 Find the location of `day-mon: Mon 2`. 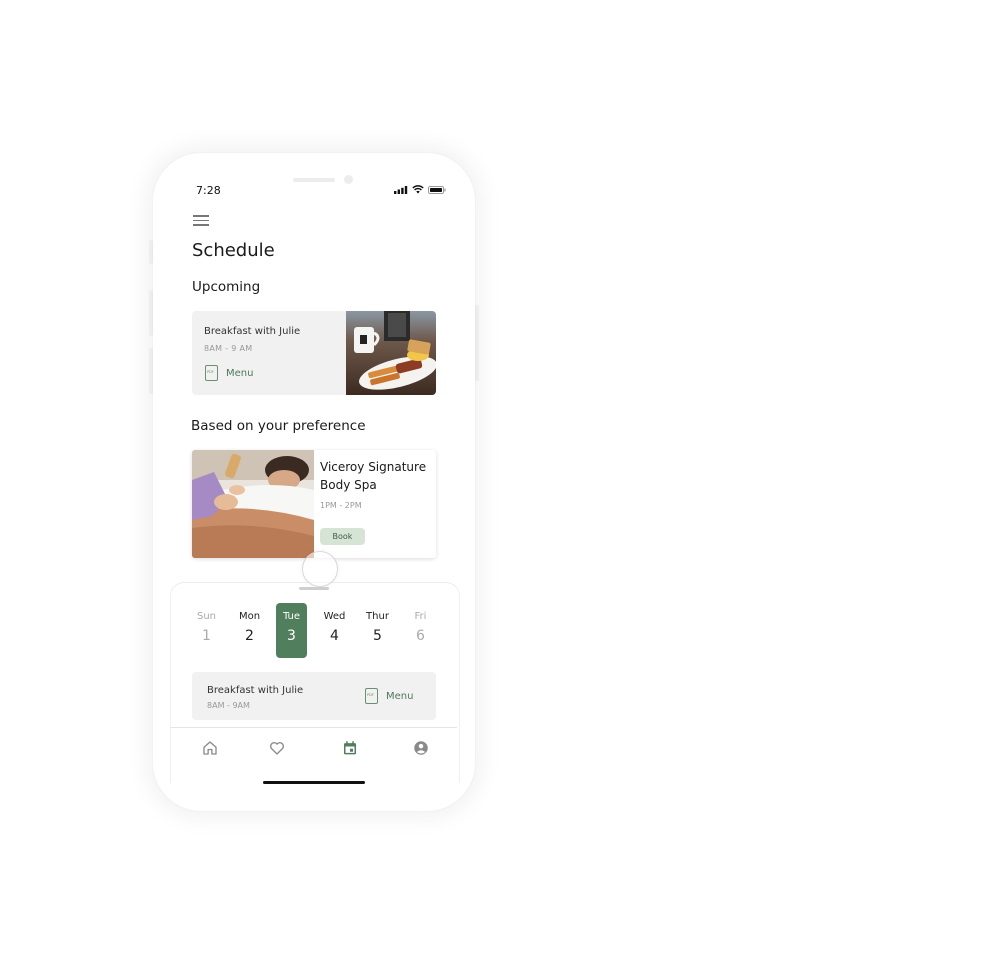

day-mon: Mon 2 is located at coordinates (249, 630).